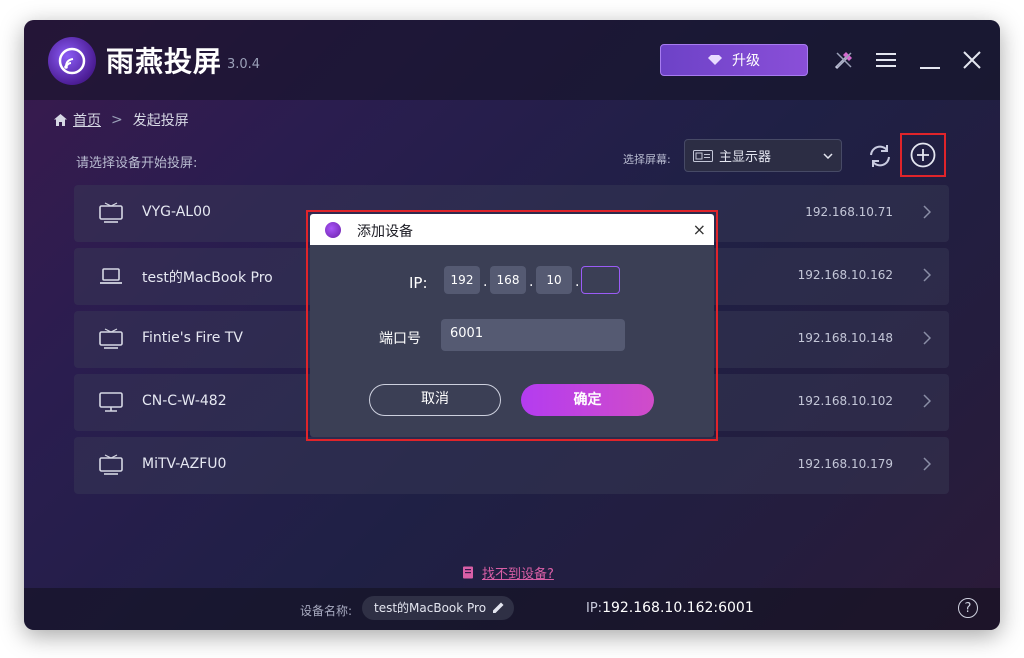 This screenshot has width=1024, height=658. What do you see at coordinates (137, 163) in the screenshot?
I see `select-device-prompt: 请选择设备开始投屏:` at bounding box center [137, 163].